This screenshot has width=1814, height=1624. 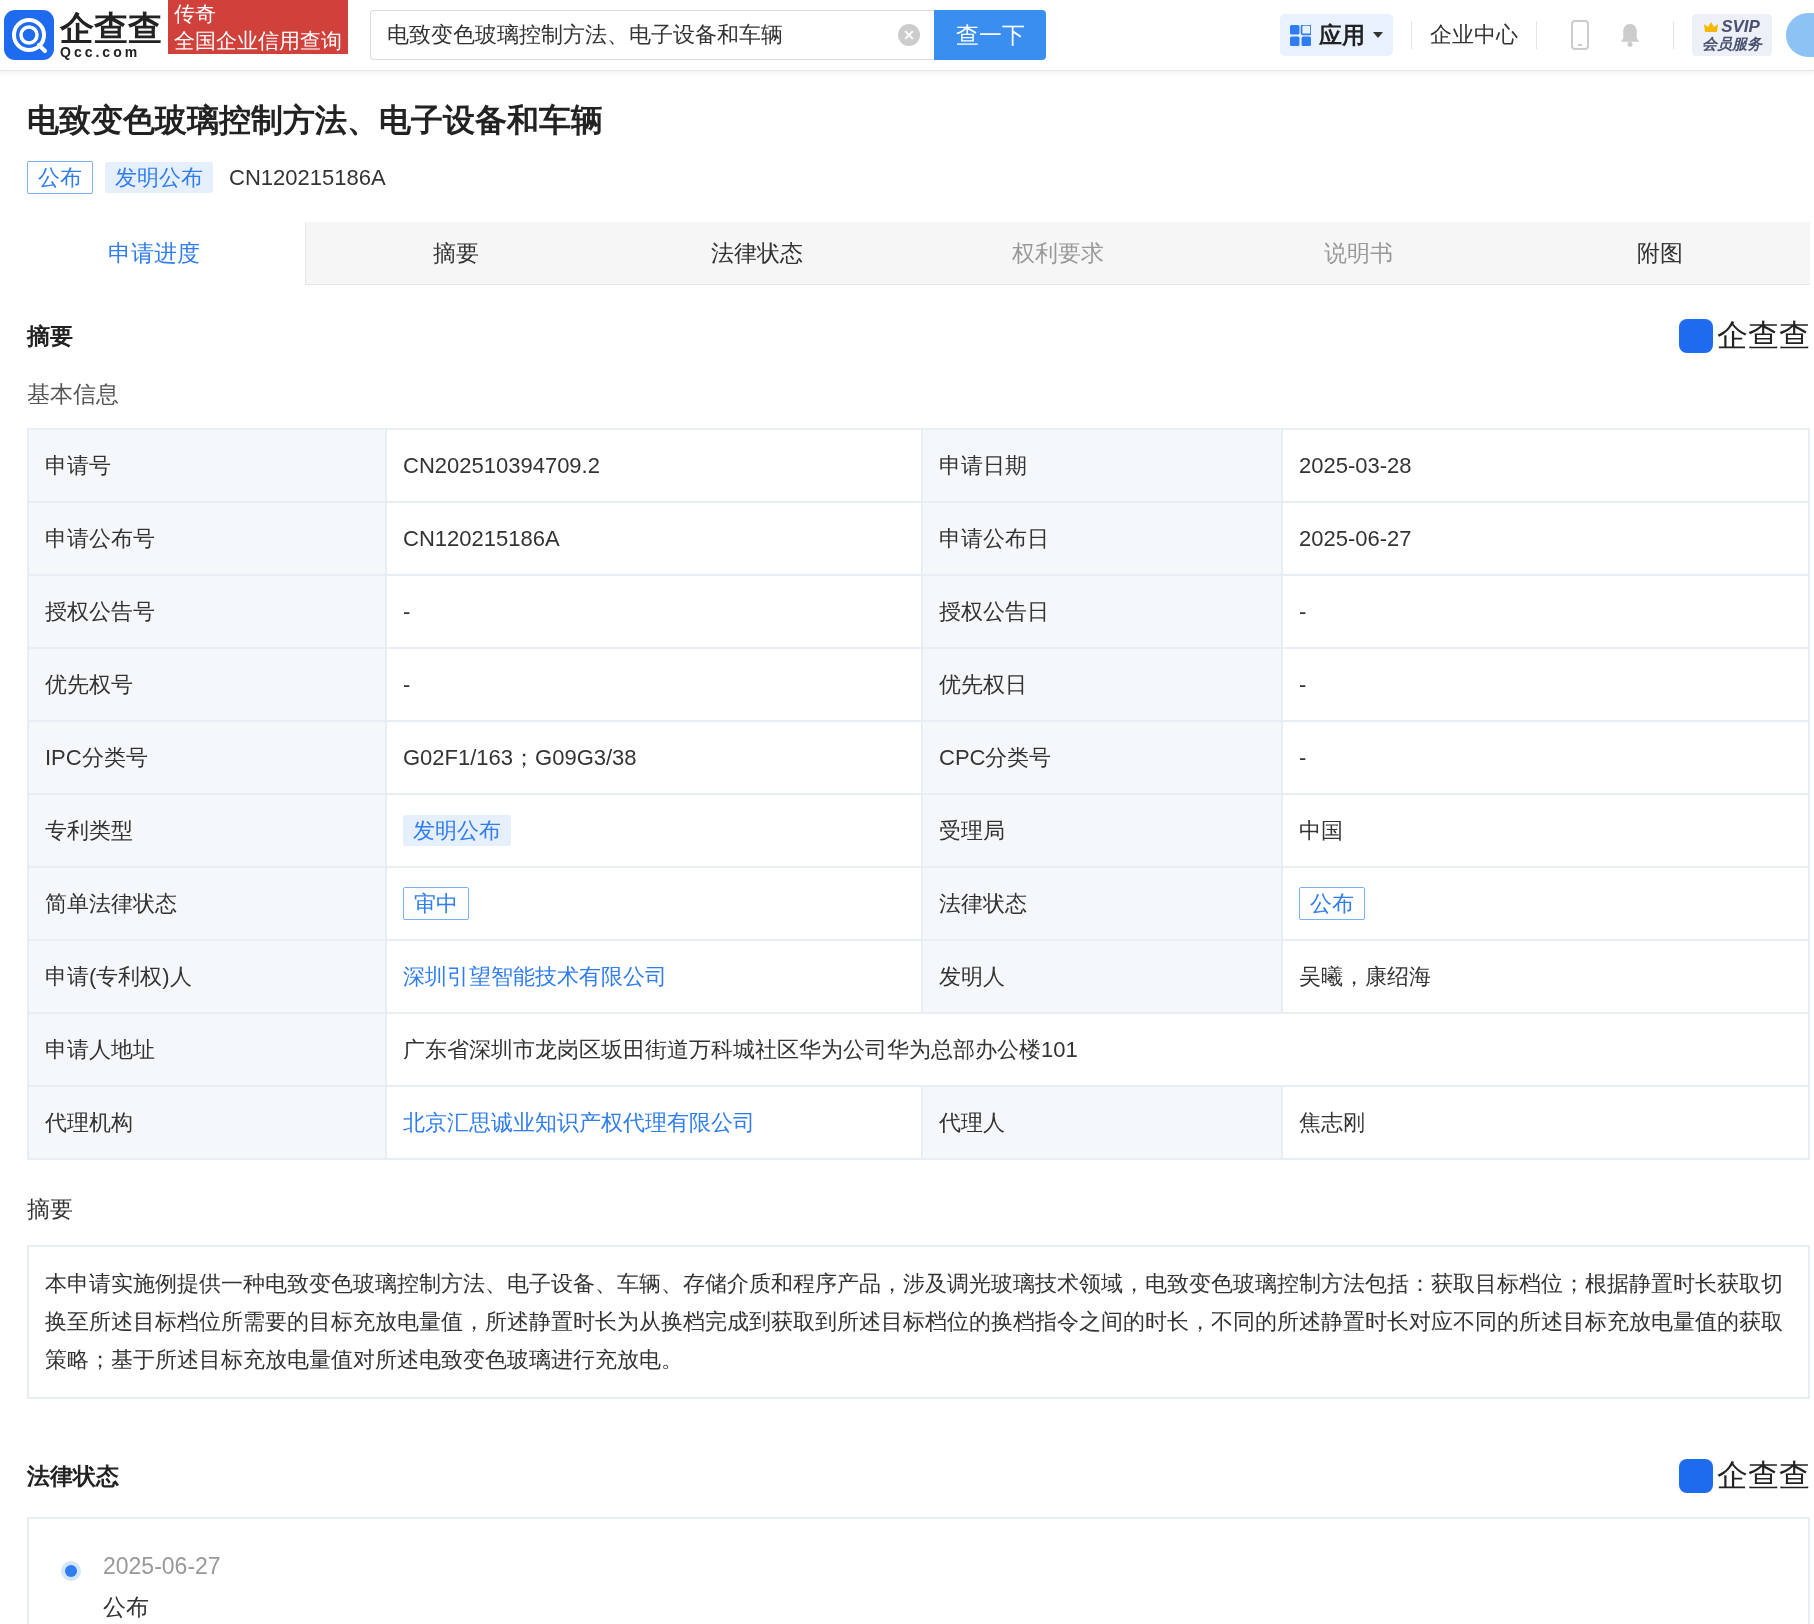 I want to click on search-field: 电致变色玻璃控制方法、电子设备和车辆, so click(x=652, y=35).